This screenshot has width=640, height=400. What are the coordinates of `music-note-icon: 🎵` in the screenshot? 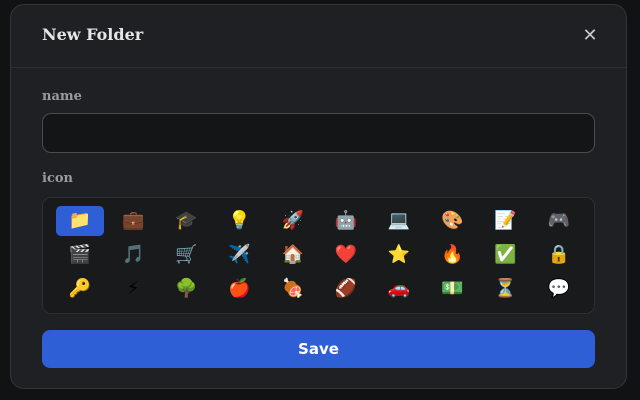 It's located at (133, 254).